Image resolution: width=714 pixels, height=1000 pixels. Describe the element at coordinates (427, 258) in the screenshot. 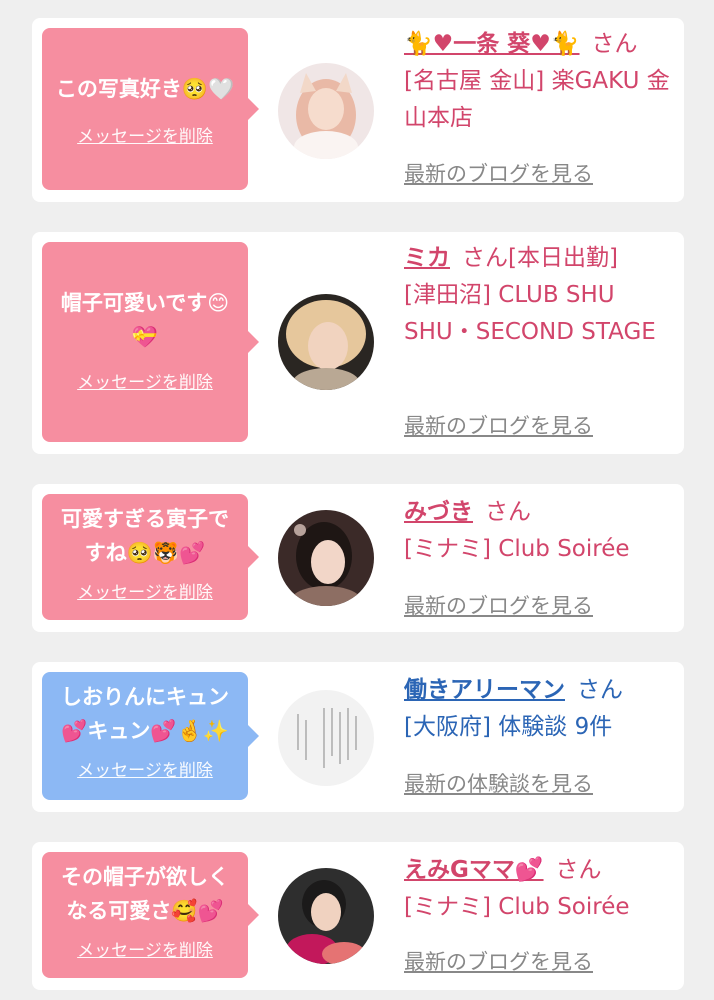

I see `sender-name: ミカ` at that location.